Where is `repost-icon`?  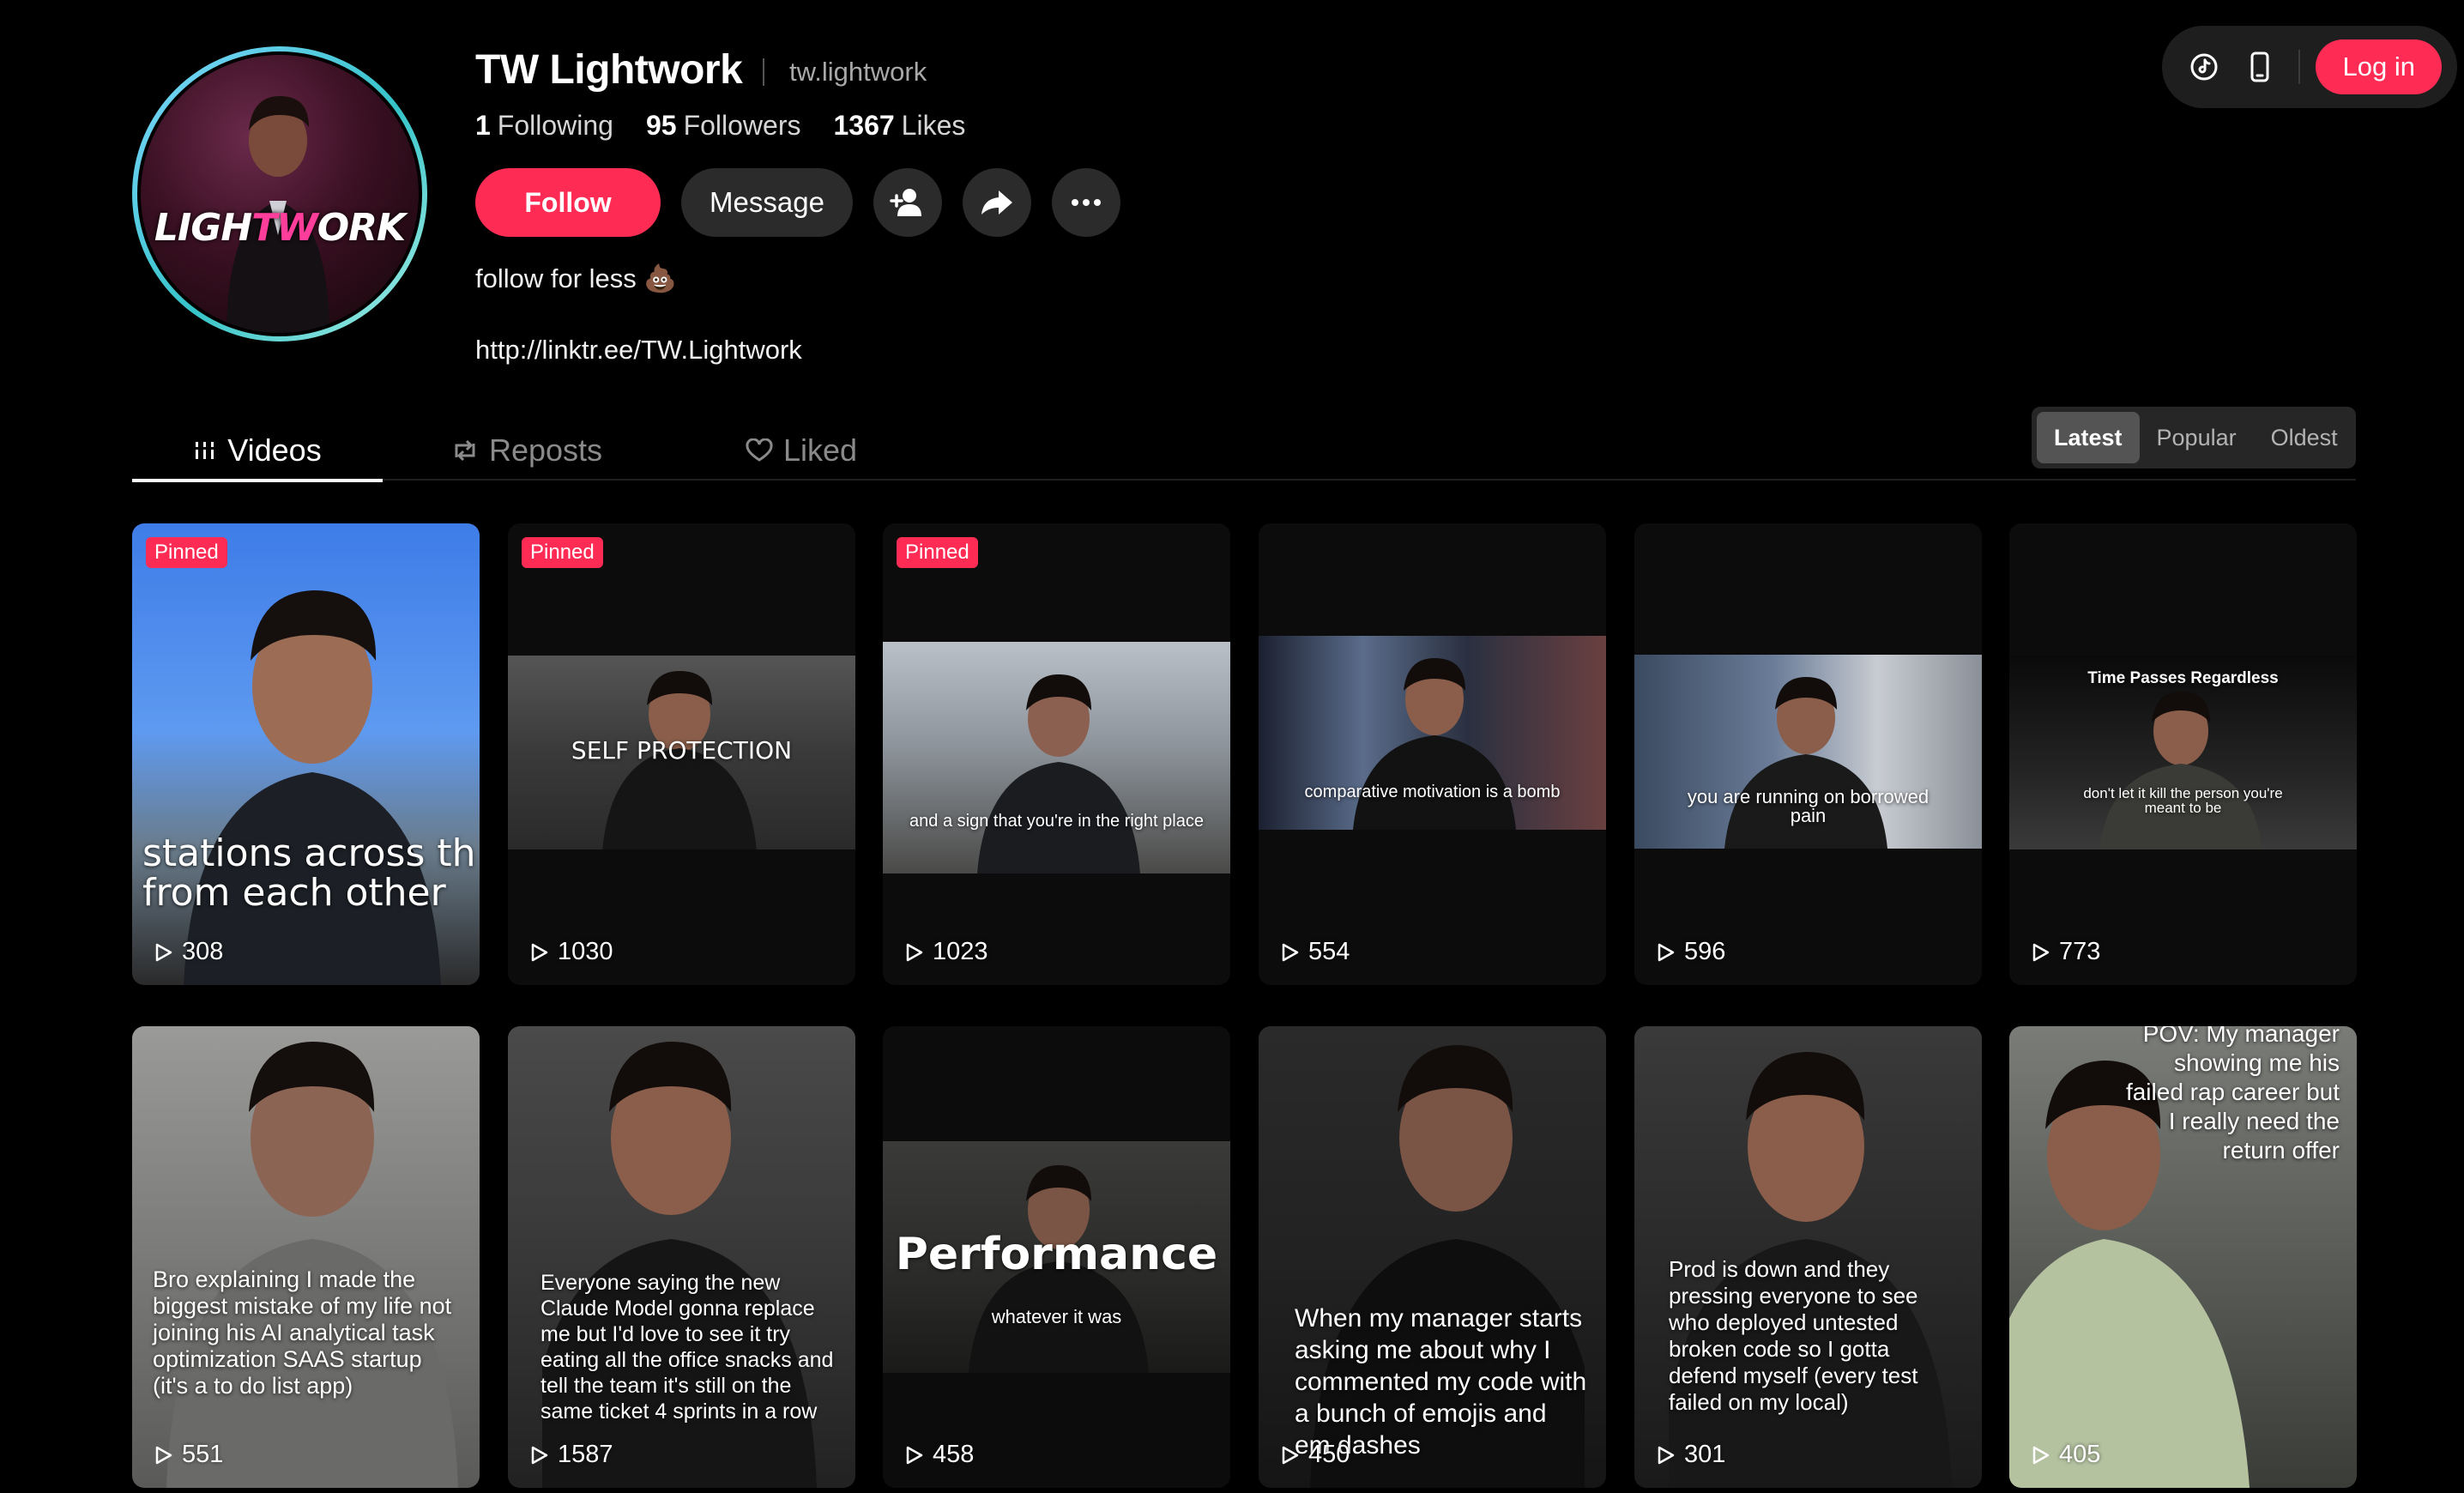 repost-icon is located at coordinates (465, 450).